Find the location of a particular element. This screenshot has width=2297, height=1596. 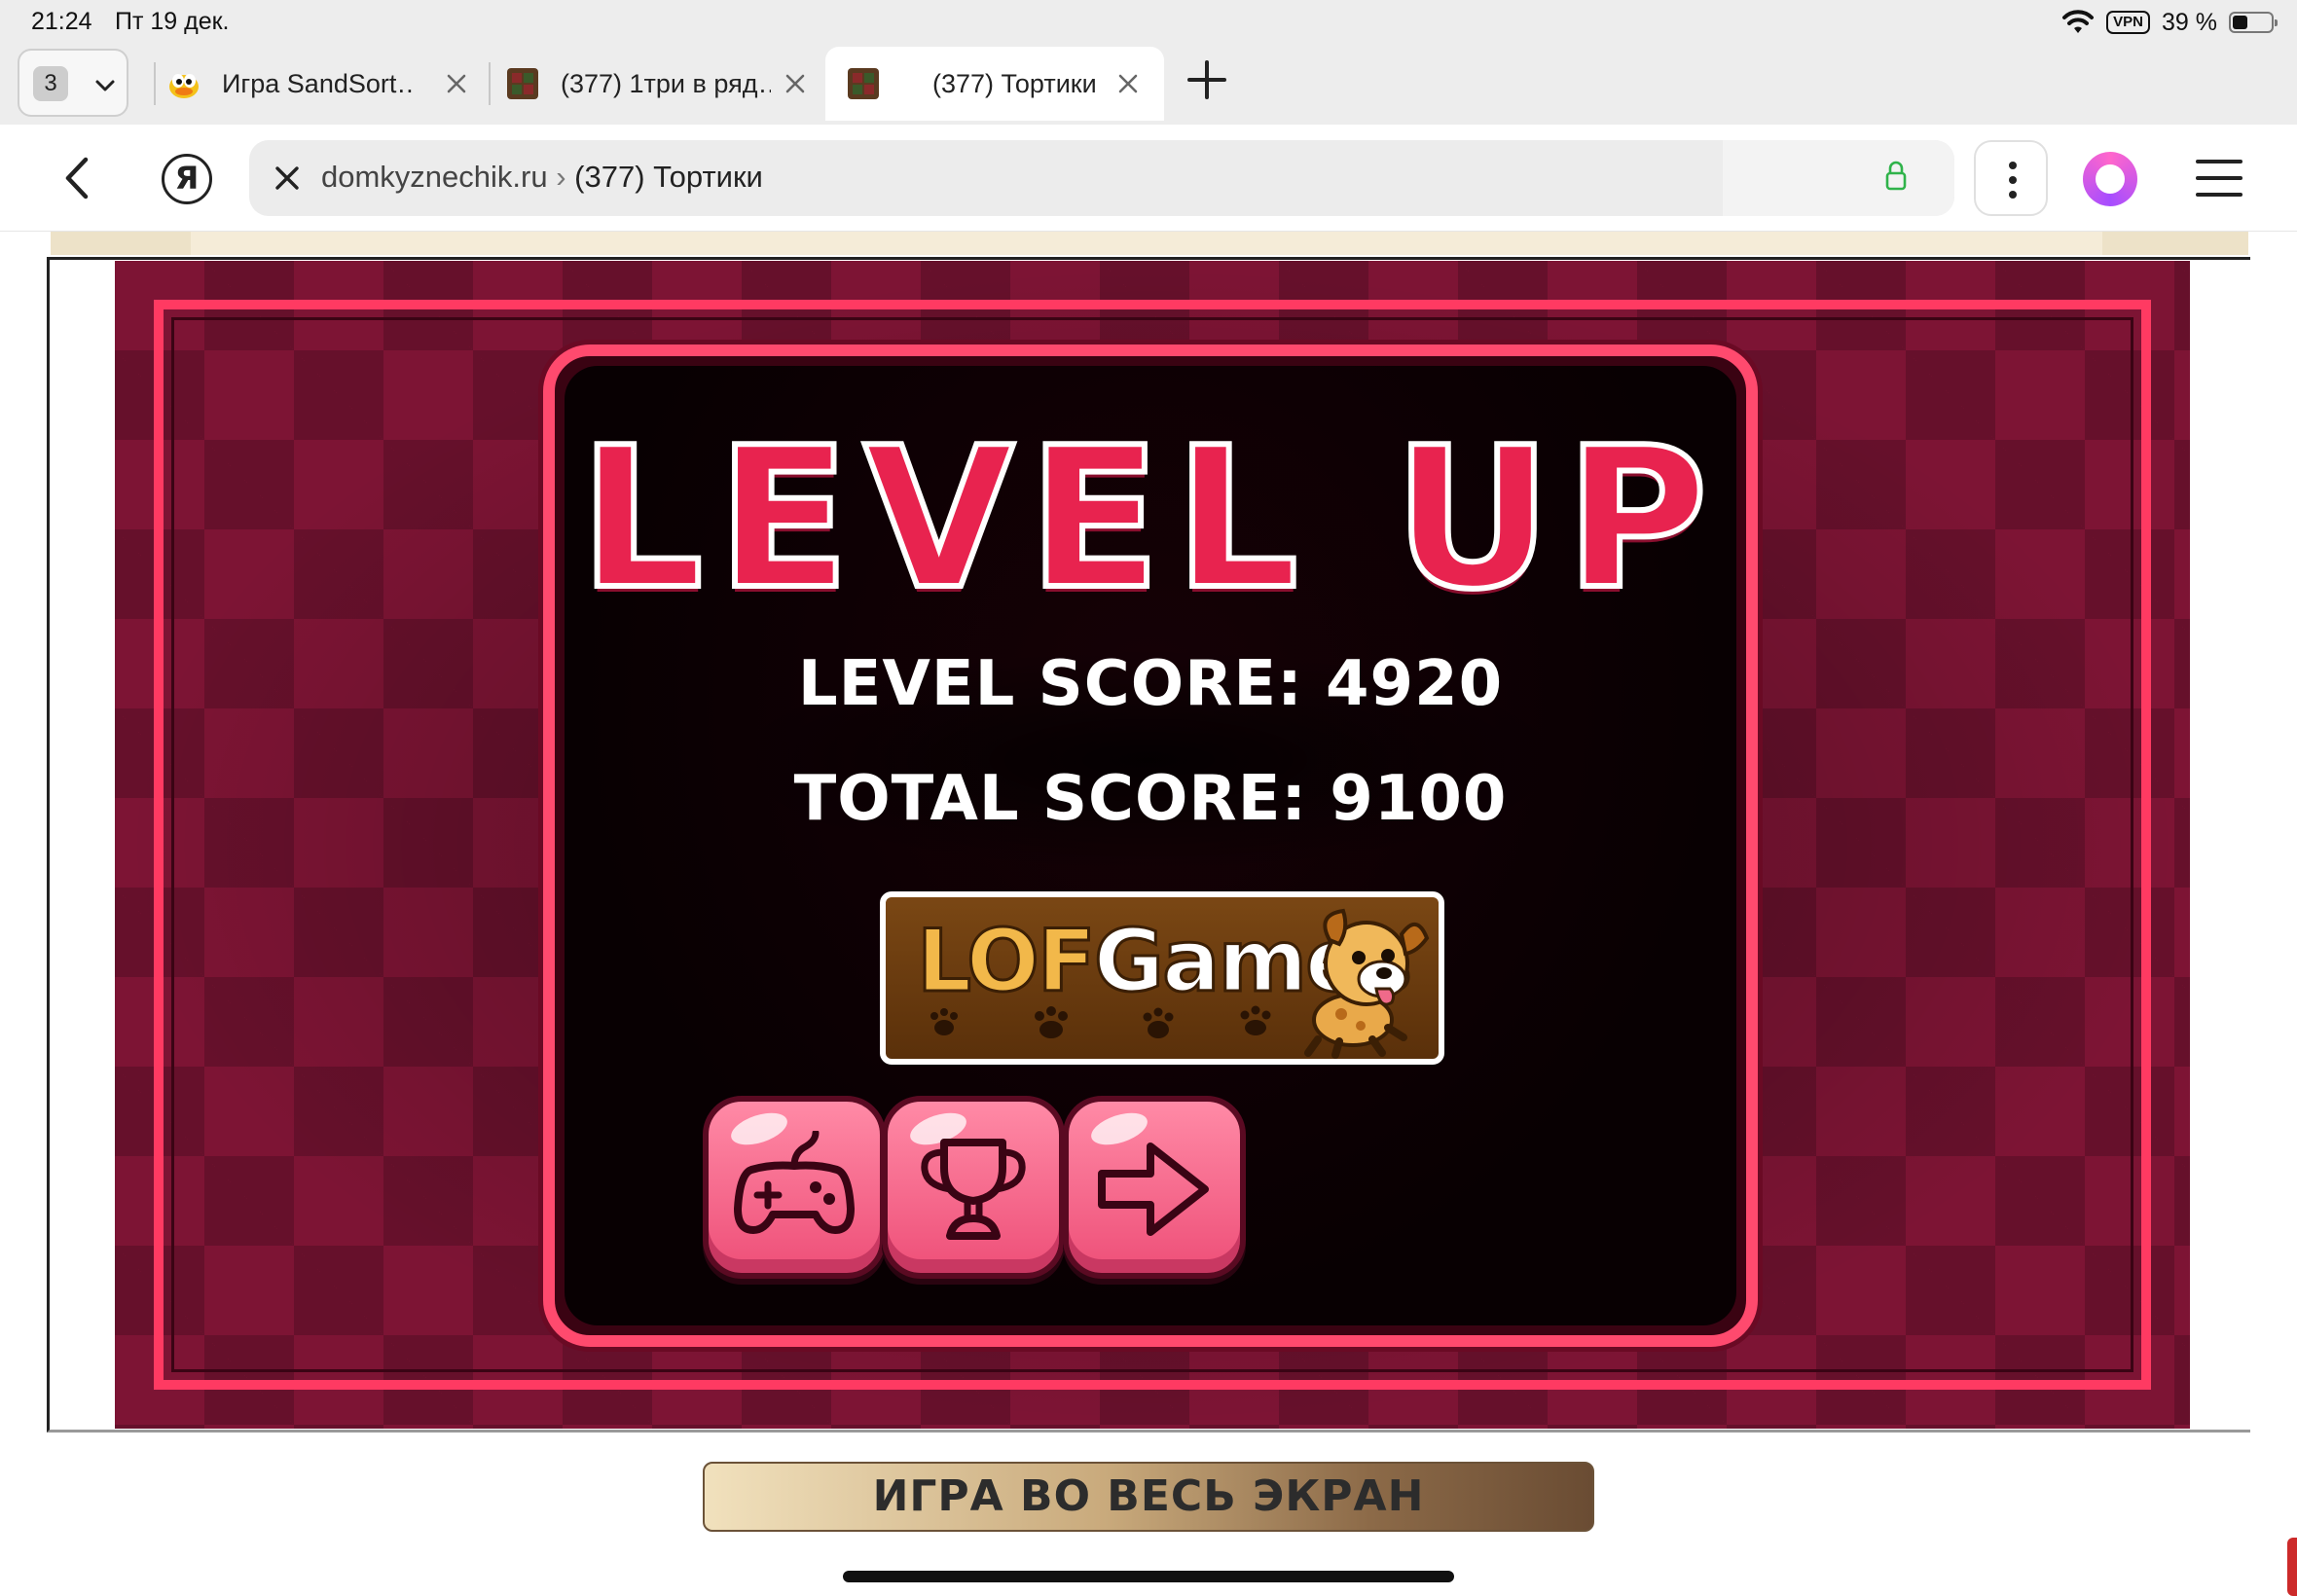

lofgames-sponsor-logo: LOFGames is located at coordinates (1162, 978).